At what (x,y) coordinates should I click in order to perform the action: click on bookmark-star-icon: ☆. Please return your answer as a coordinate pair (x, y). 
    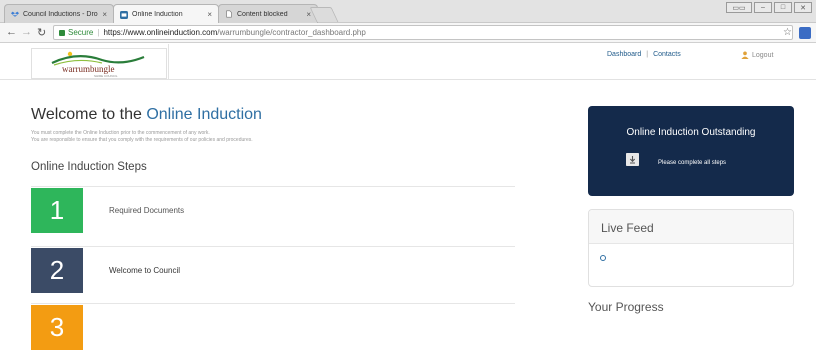
    Looking at the image, I should click on (787, 32).